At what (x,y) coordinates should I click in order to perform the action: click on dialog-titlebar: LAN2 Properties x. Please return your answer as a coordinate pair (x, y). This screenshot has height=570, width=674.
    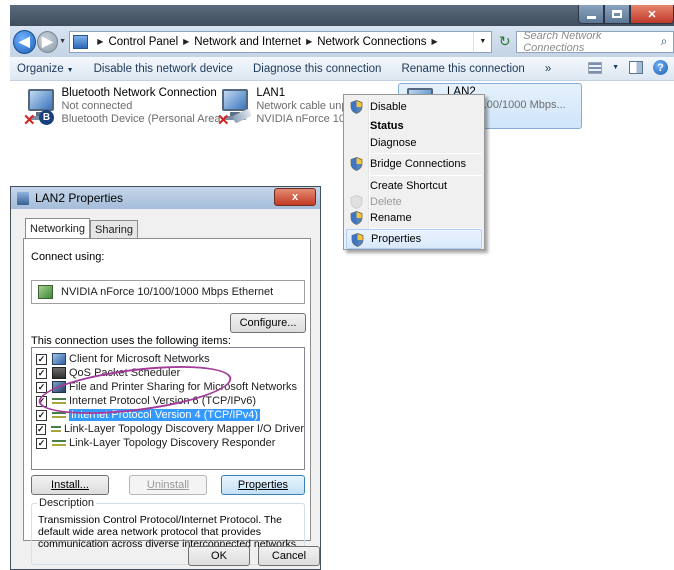
    Looking at the image, I should click on (165, 198).